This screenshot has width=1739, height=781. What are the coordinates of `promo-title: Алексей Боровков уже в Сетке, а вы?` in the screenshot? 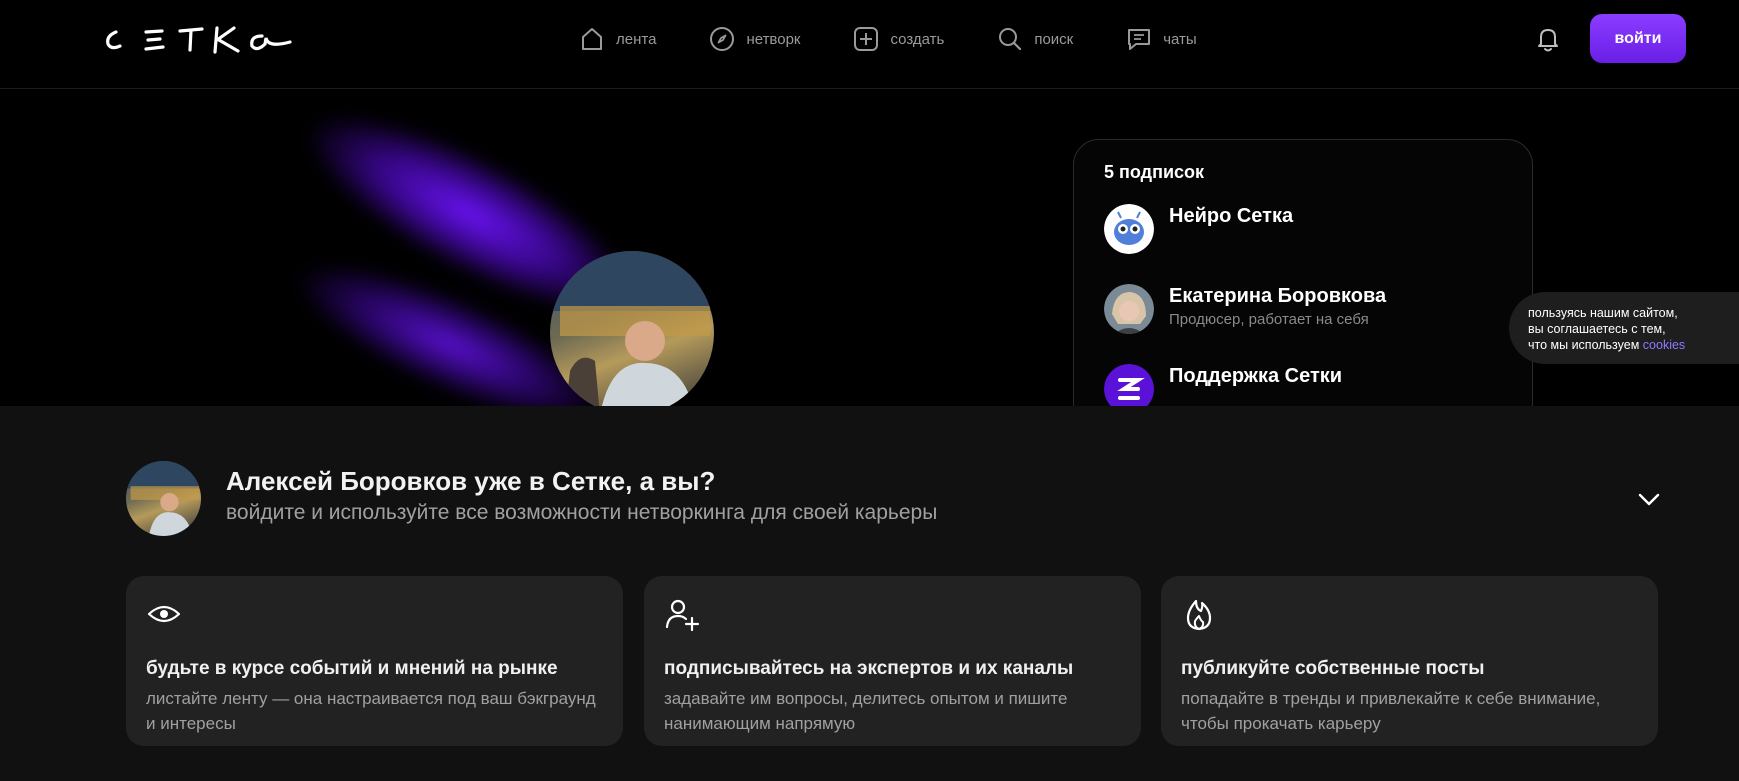 It's located at (471, 481).